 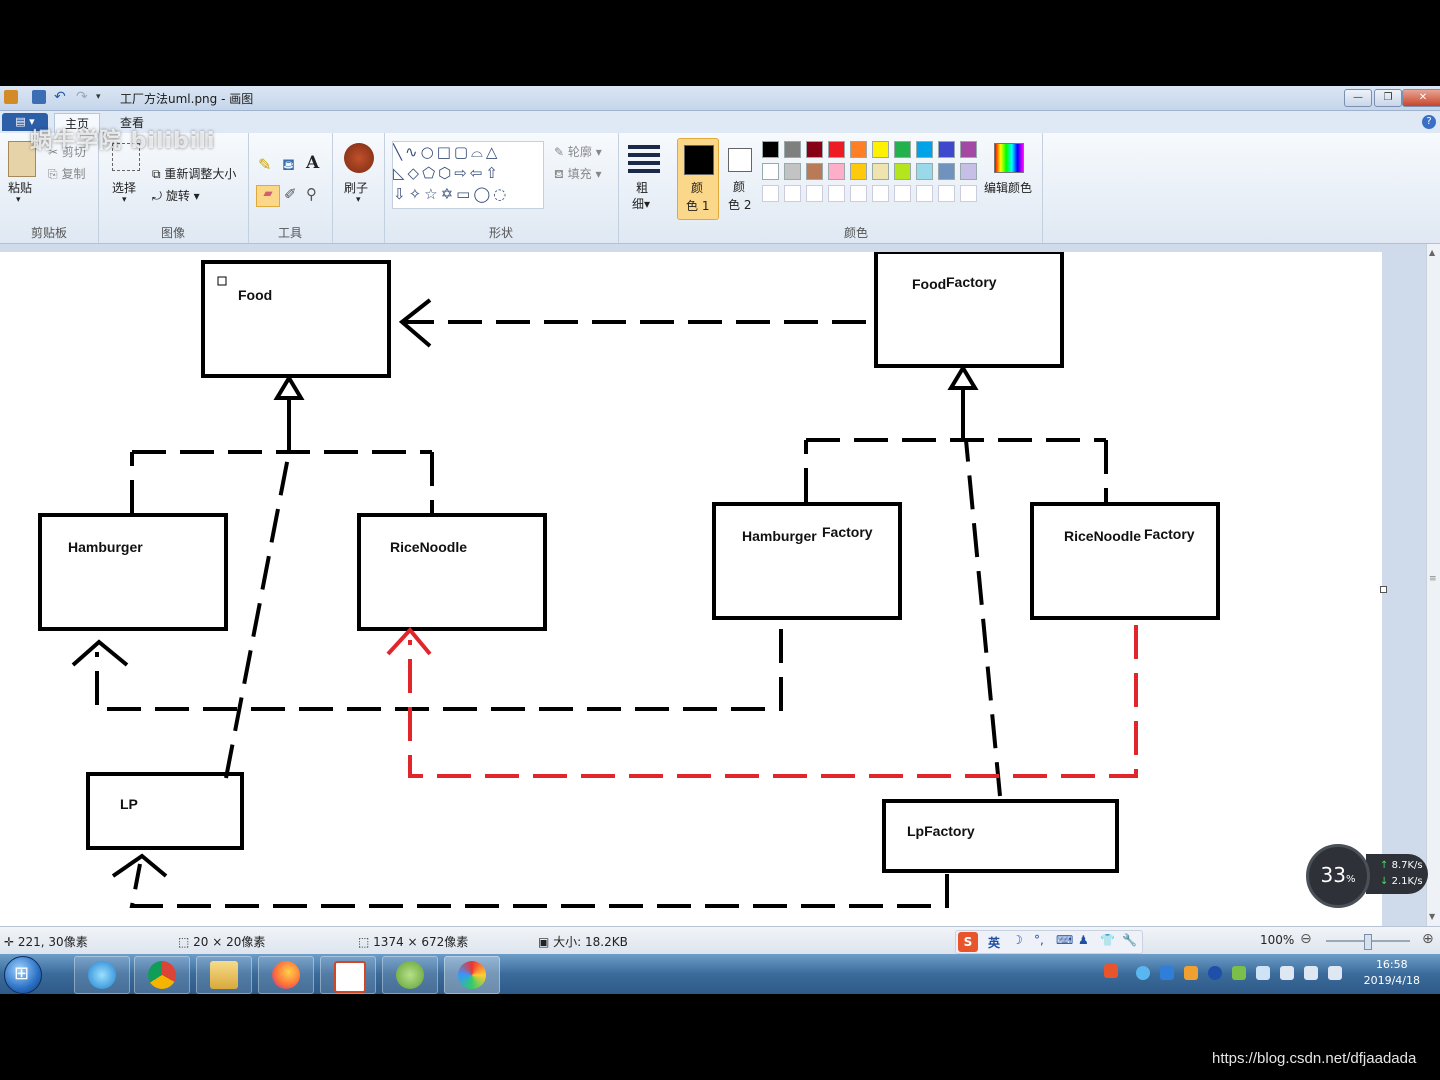 I want to click on start-button: ⊞, so click(x=23, y=975).